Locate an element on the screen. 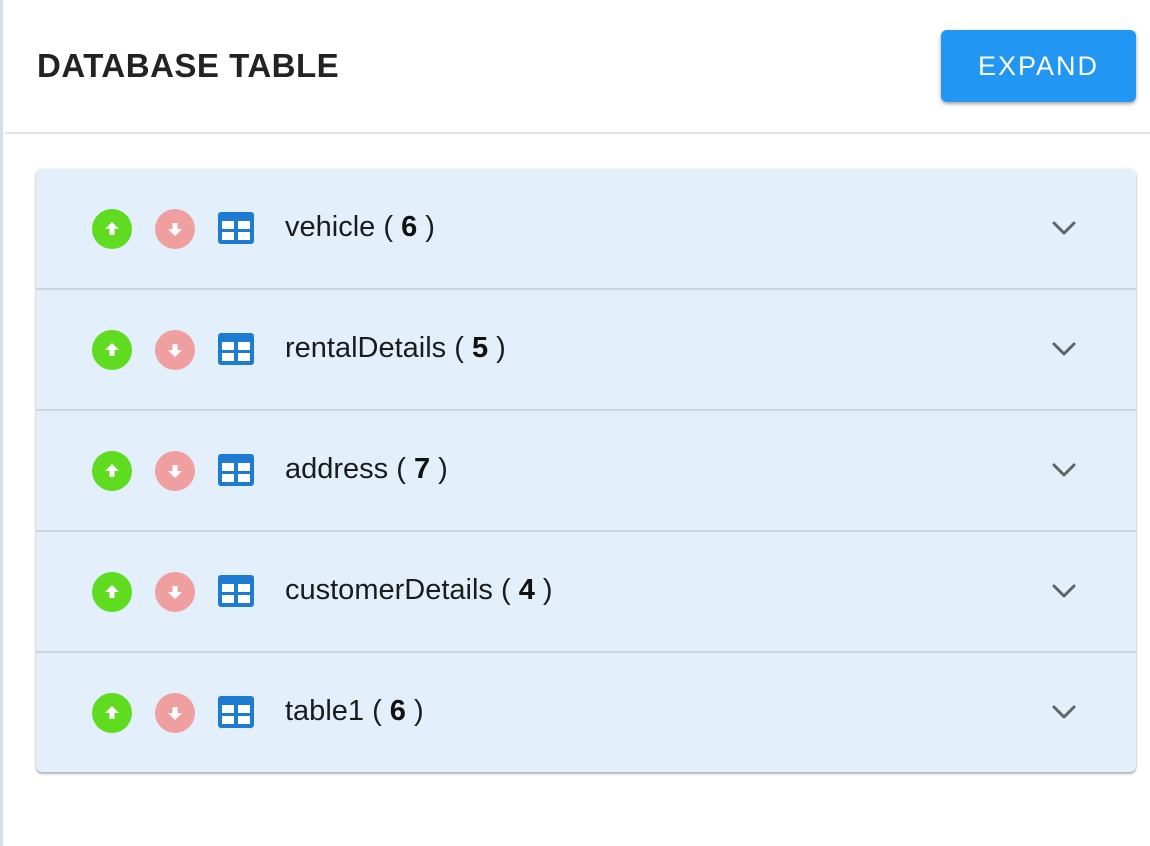 Image resolution: width=1150 pixels, height=846 pixels. table-label: address ( 7 ) is located at coordinates (366, 469).